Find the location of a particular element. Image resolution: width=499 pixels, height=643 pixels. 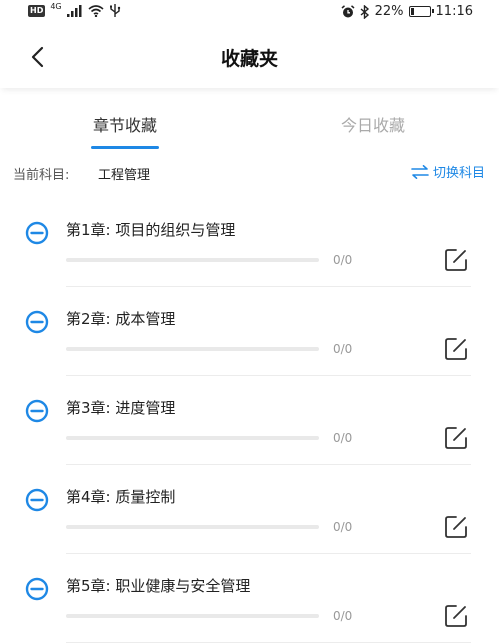

chapter-item: 第1章: 项目的组织与管理 0/0 is located at coordinates (249, 242).